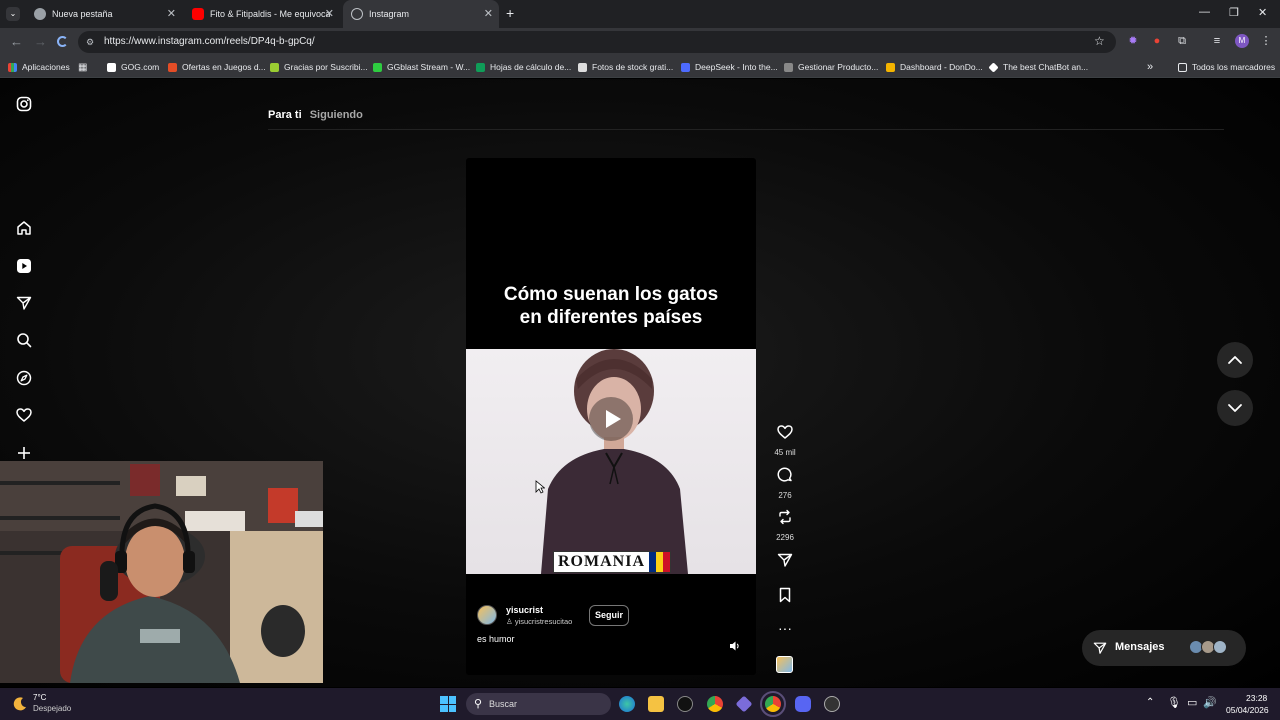 The image size is (1280, 720). Describe the element at coordinates (1174, 702) in the screenshot. I see `microphone-icon: 🎙` at that location.